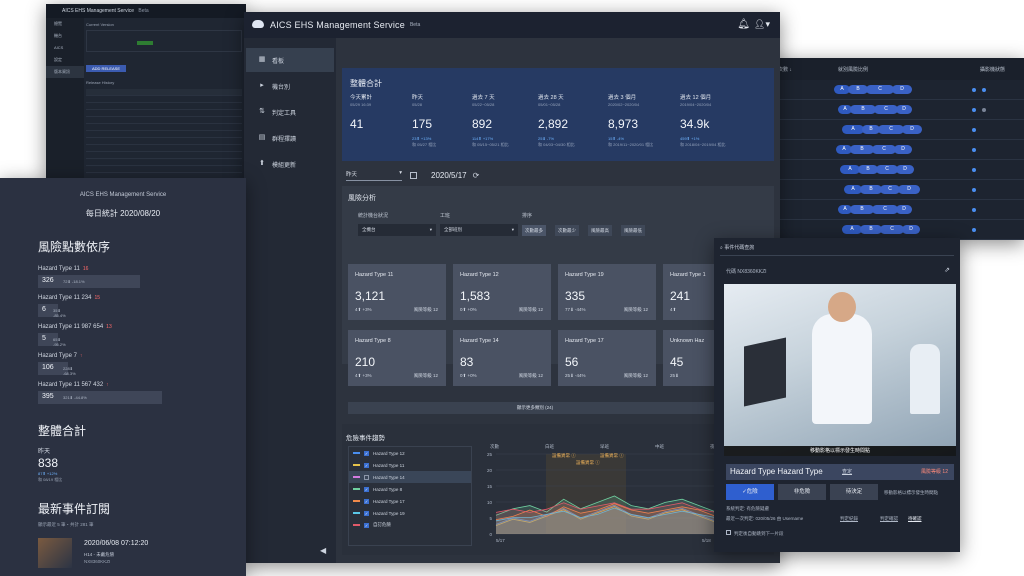  Describe the element at coordinates (502, 292) in the screenshot. I see `hazard-card: Hazard Type 12 1,583 0⬆ +0% 風險等級 12` at that location.